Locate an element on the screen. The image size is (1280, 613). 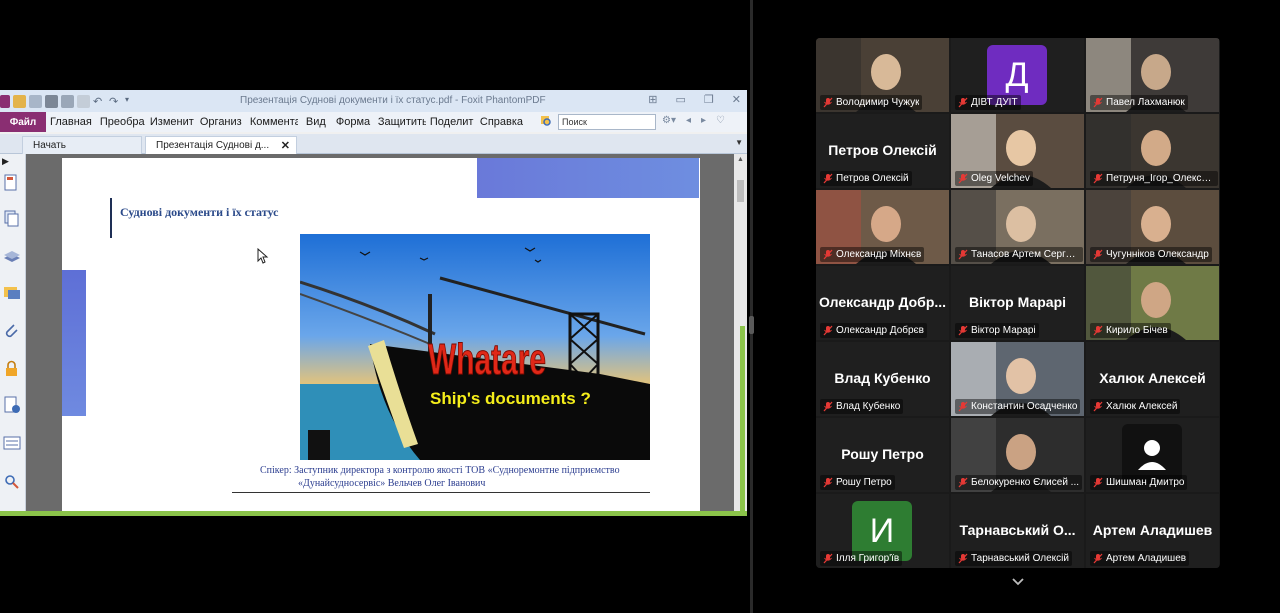
stack-icon is located at coordinates (12, 257).